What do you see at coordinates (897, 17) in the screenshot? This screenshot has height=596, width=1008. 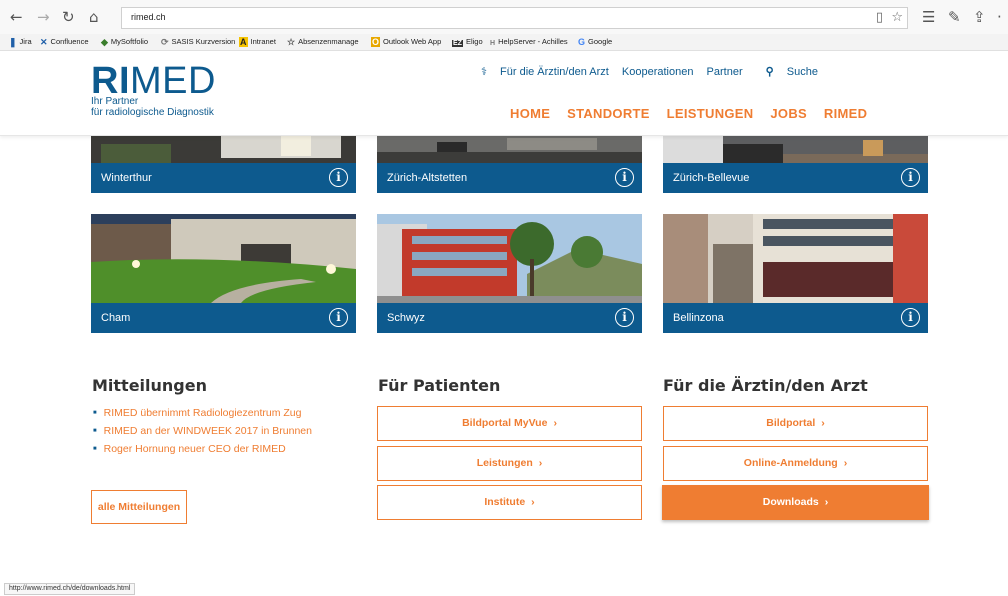 I see `favorite-star-icon: ☆` at bounding box center [897, 17].